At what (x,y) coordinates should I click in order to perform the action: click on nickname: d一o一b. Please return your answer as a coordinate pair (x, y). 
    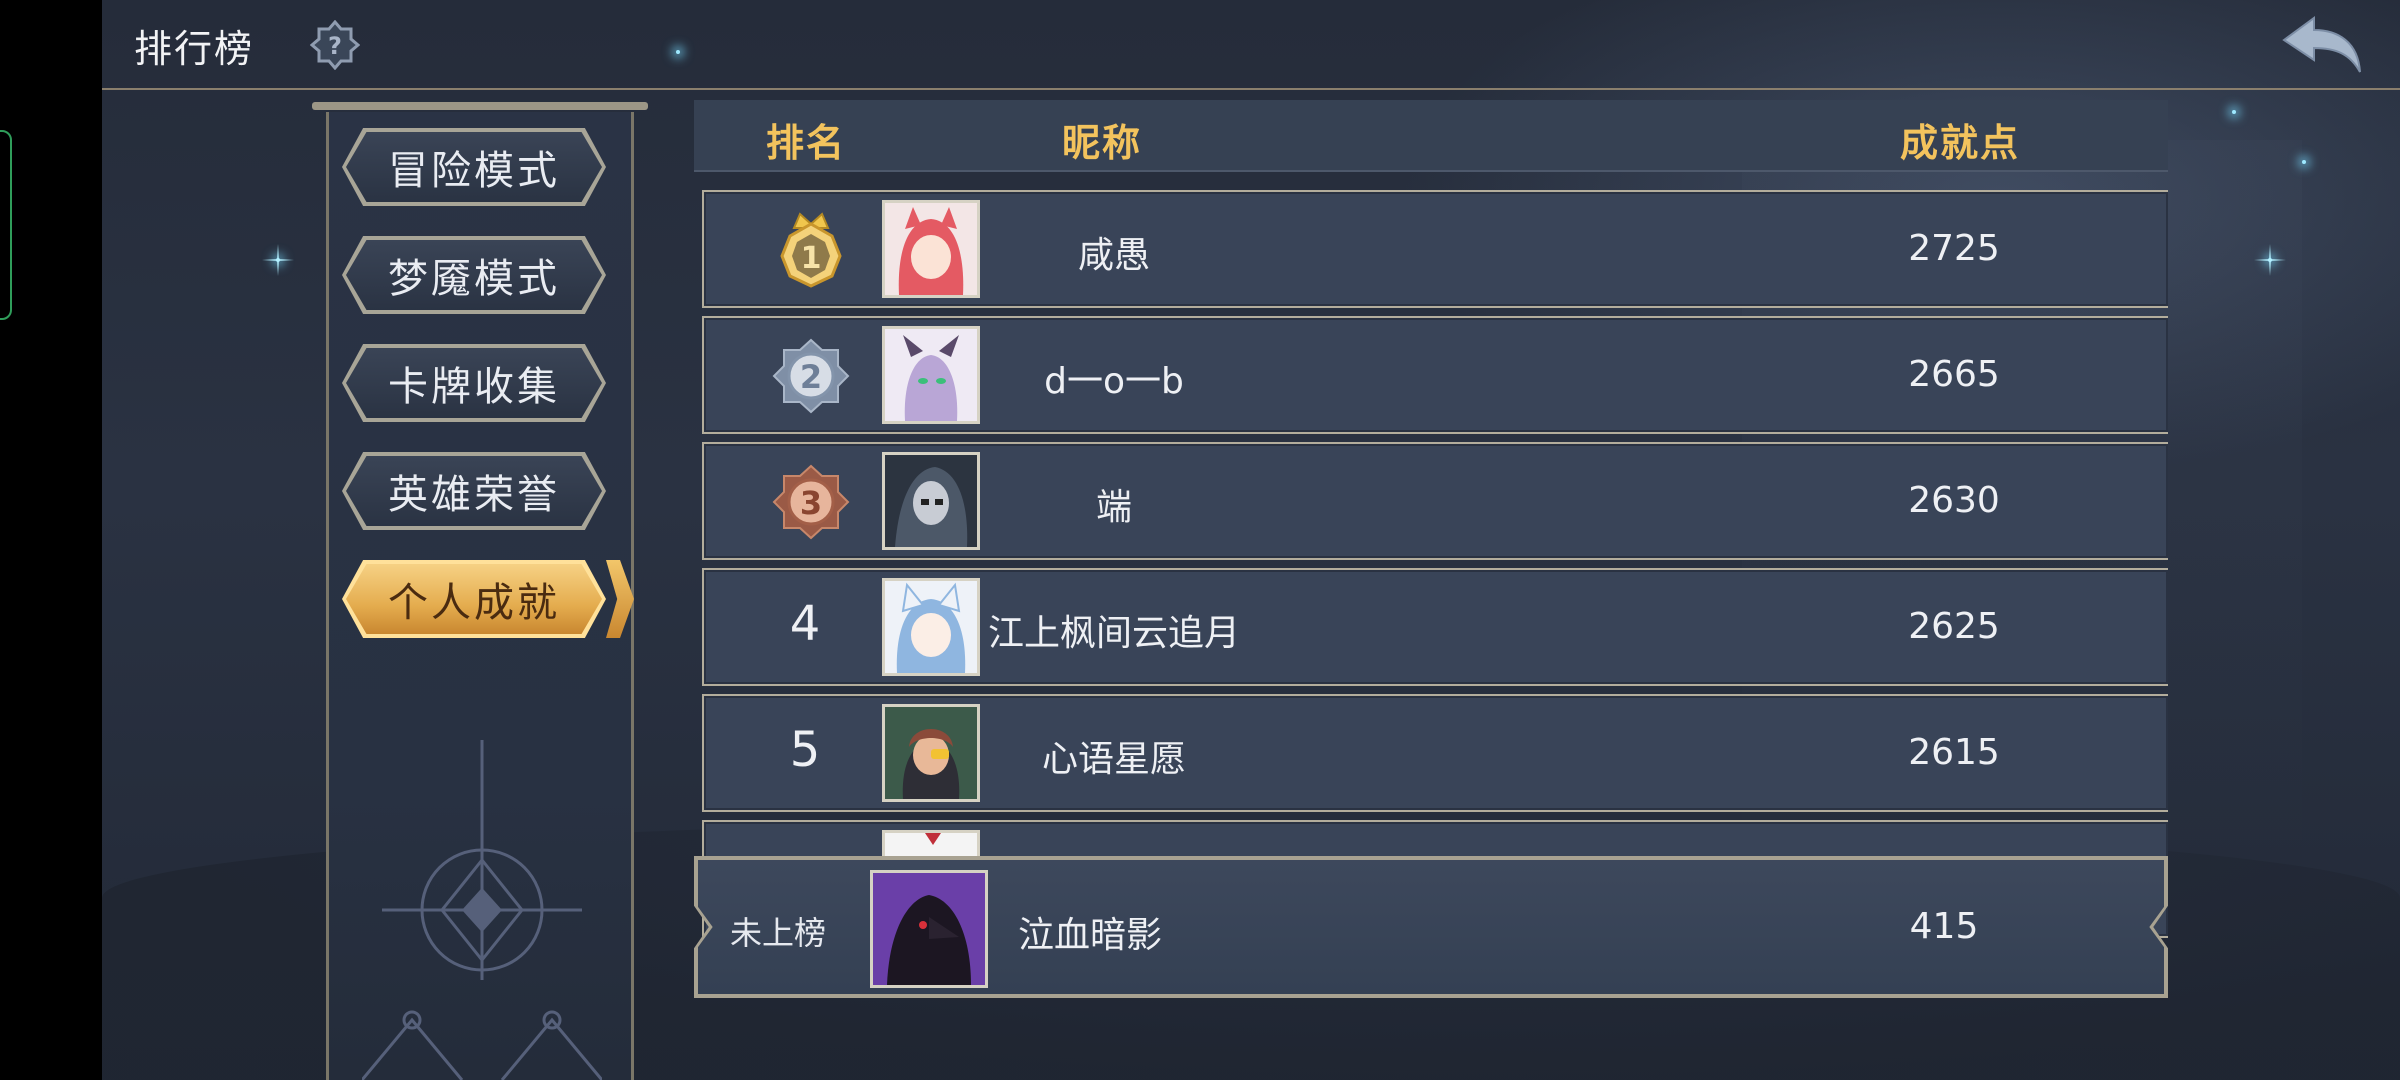
    Looking at the image, I should click on (1114, 381).